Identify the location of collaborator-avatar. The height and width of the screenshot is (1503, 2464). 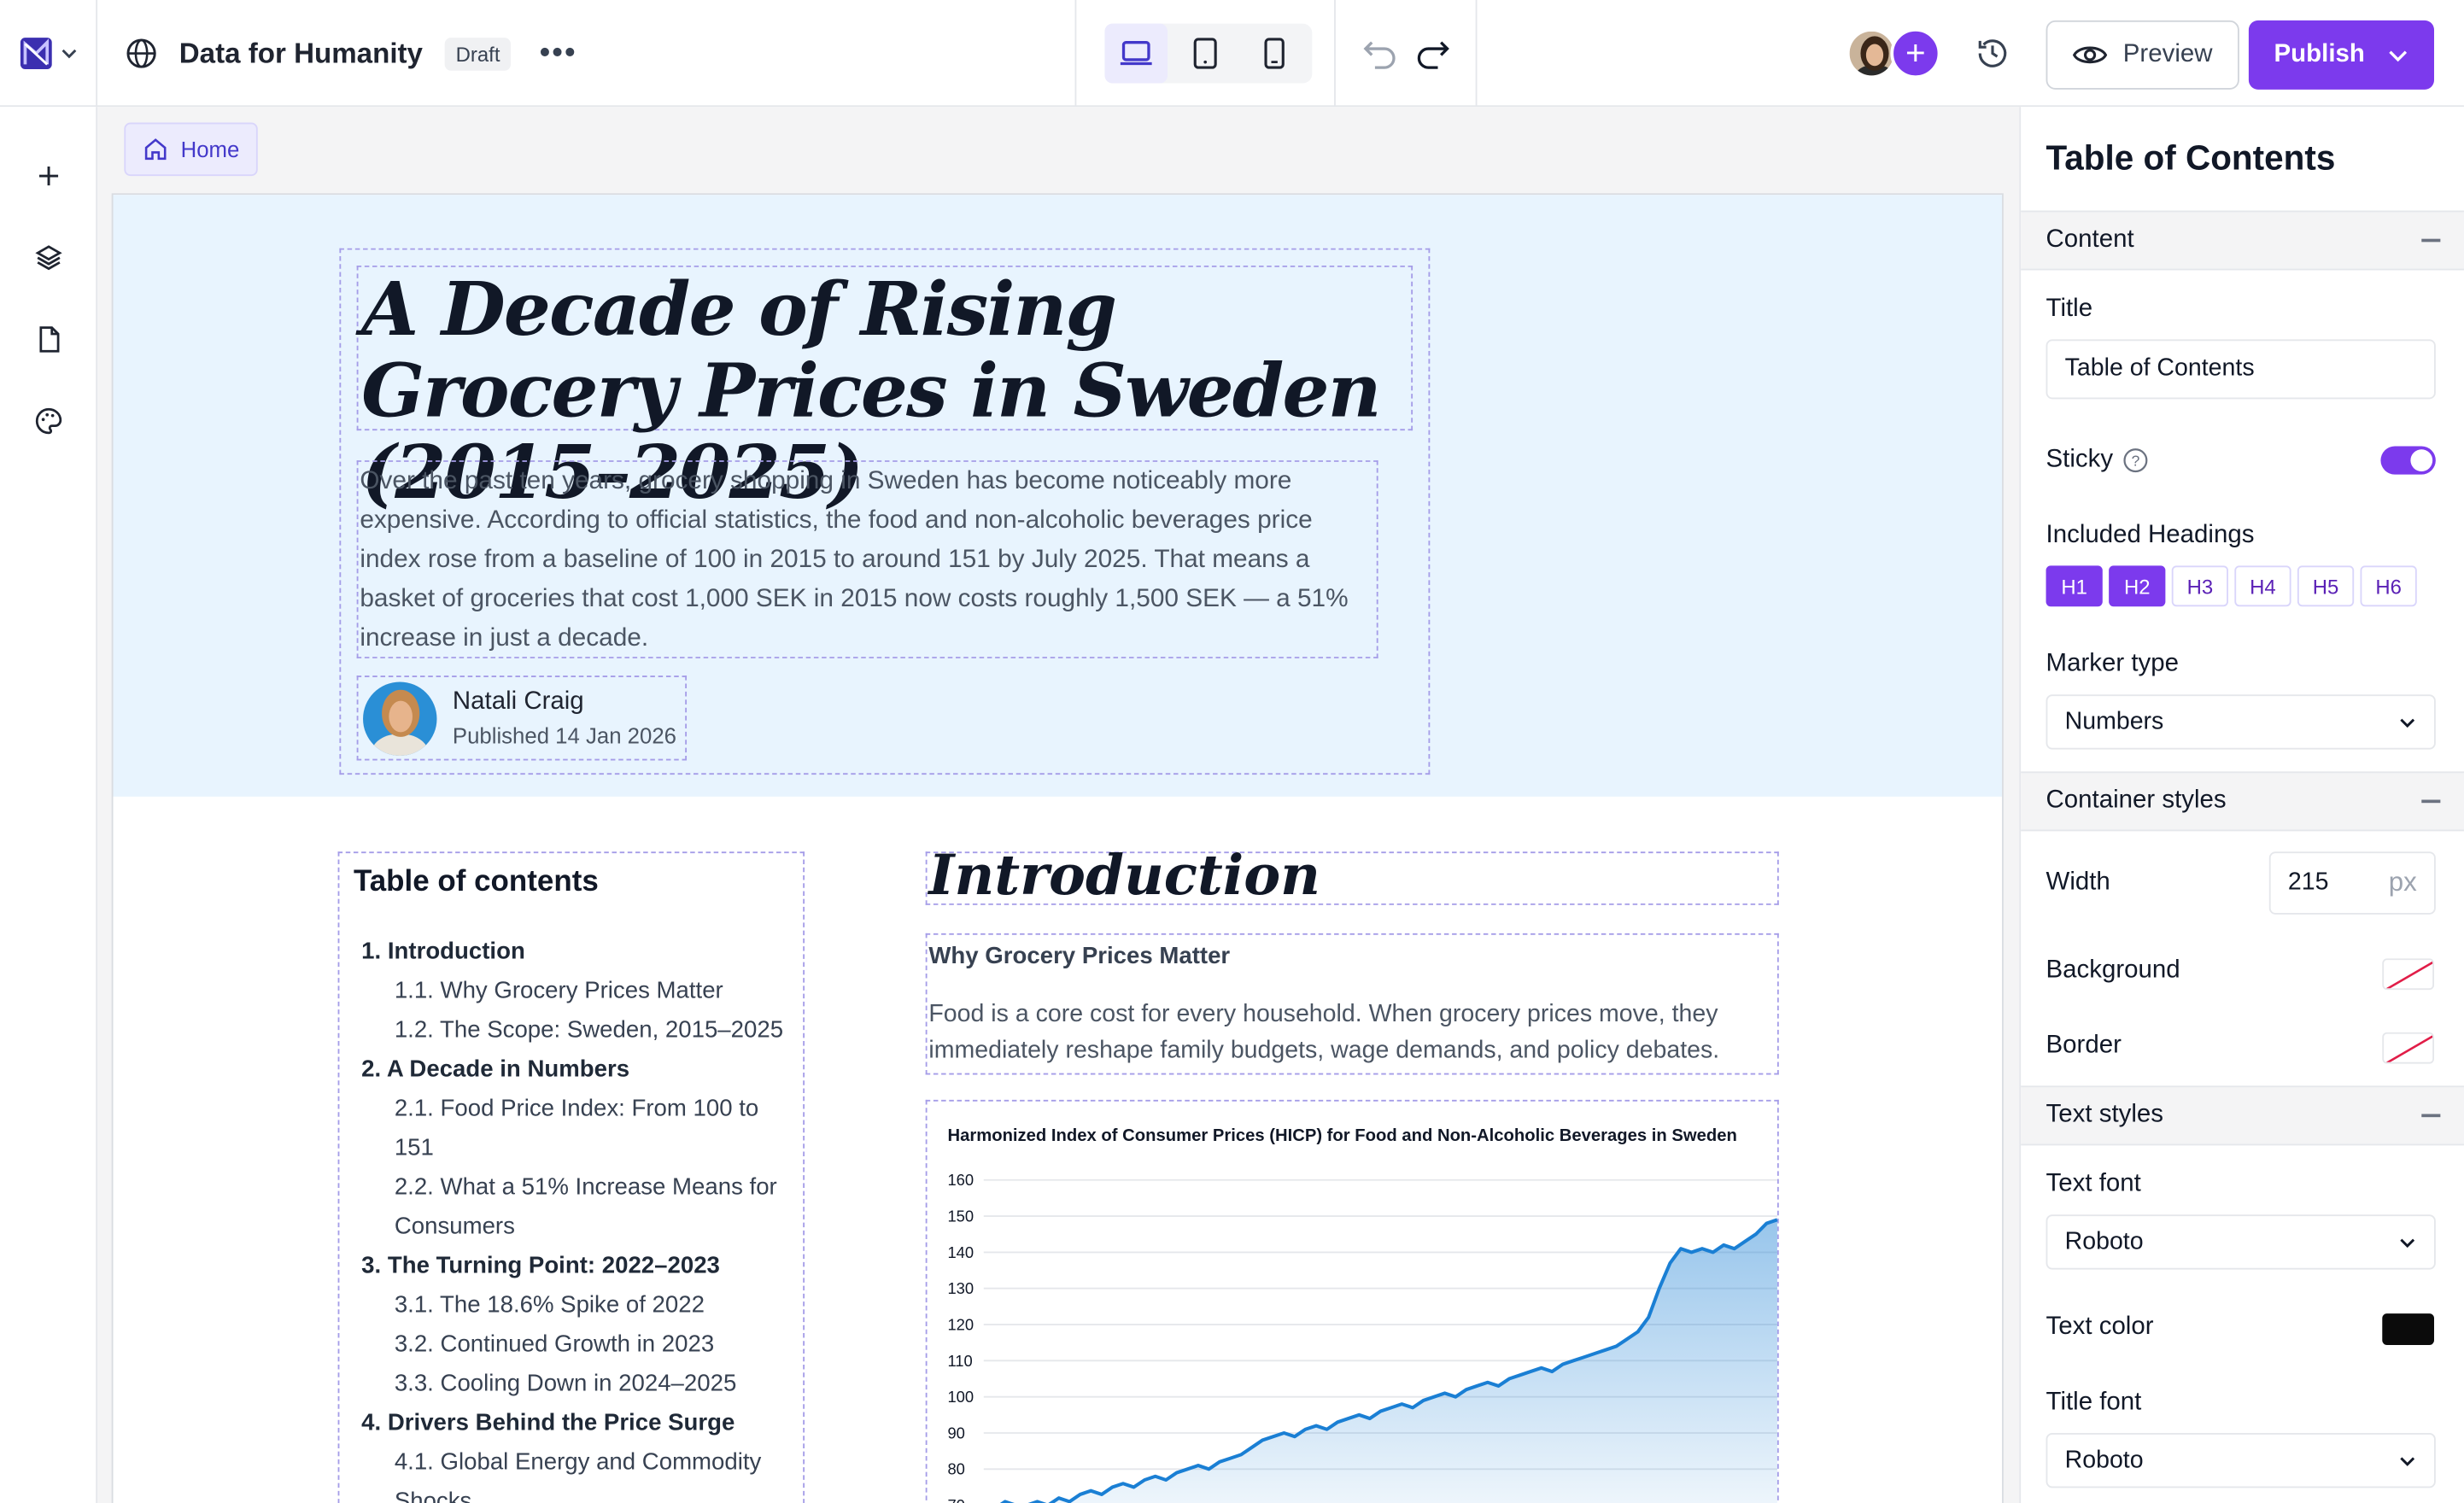
(1871, 54).